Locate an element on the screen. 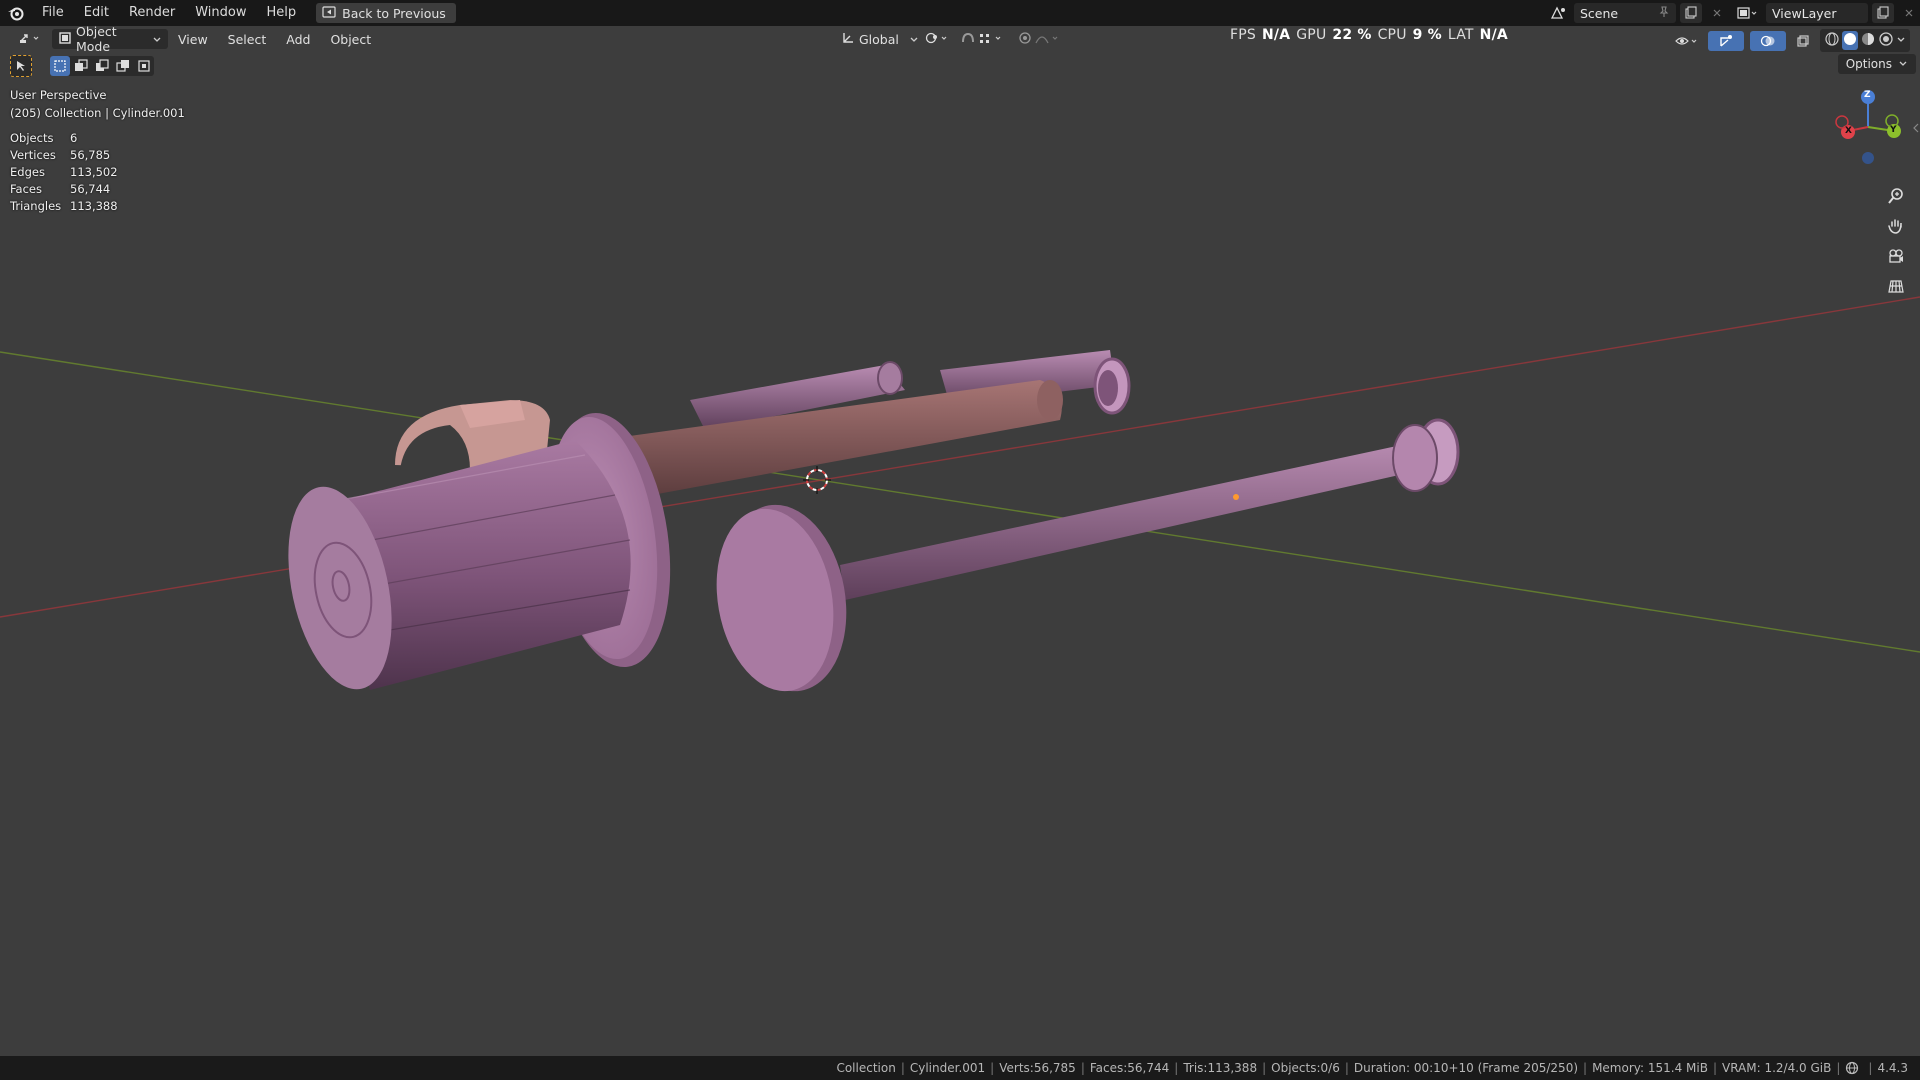 This screenshot has height=1080, width=1920. gpu-value: 22 % is located at coordinates (1352, 35).